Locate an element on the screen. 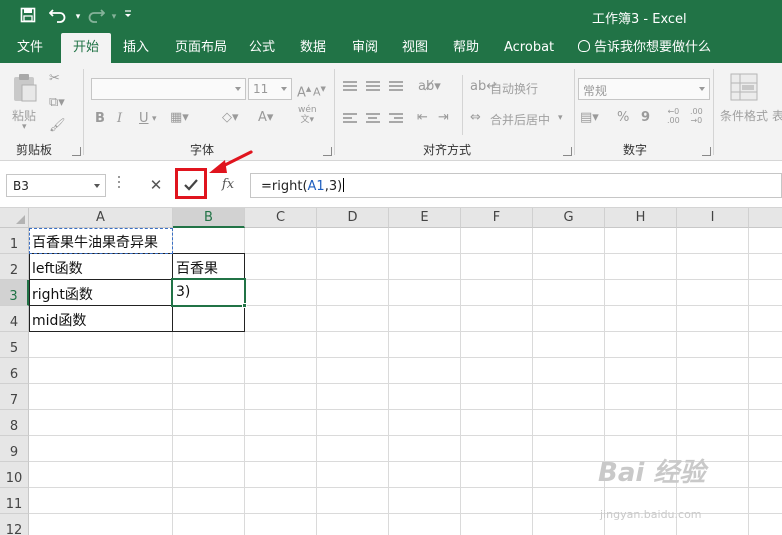 This screenshot has height=535, width=782. cell-b3: 3) is located at coordinates (181, 292).